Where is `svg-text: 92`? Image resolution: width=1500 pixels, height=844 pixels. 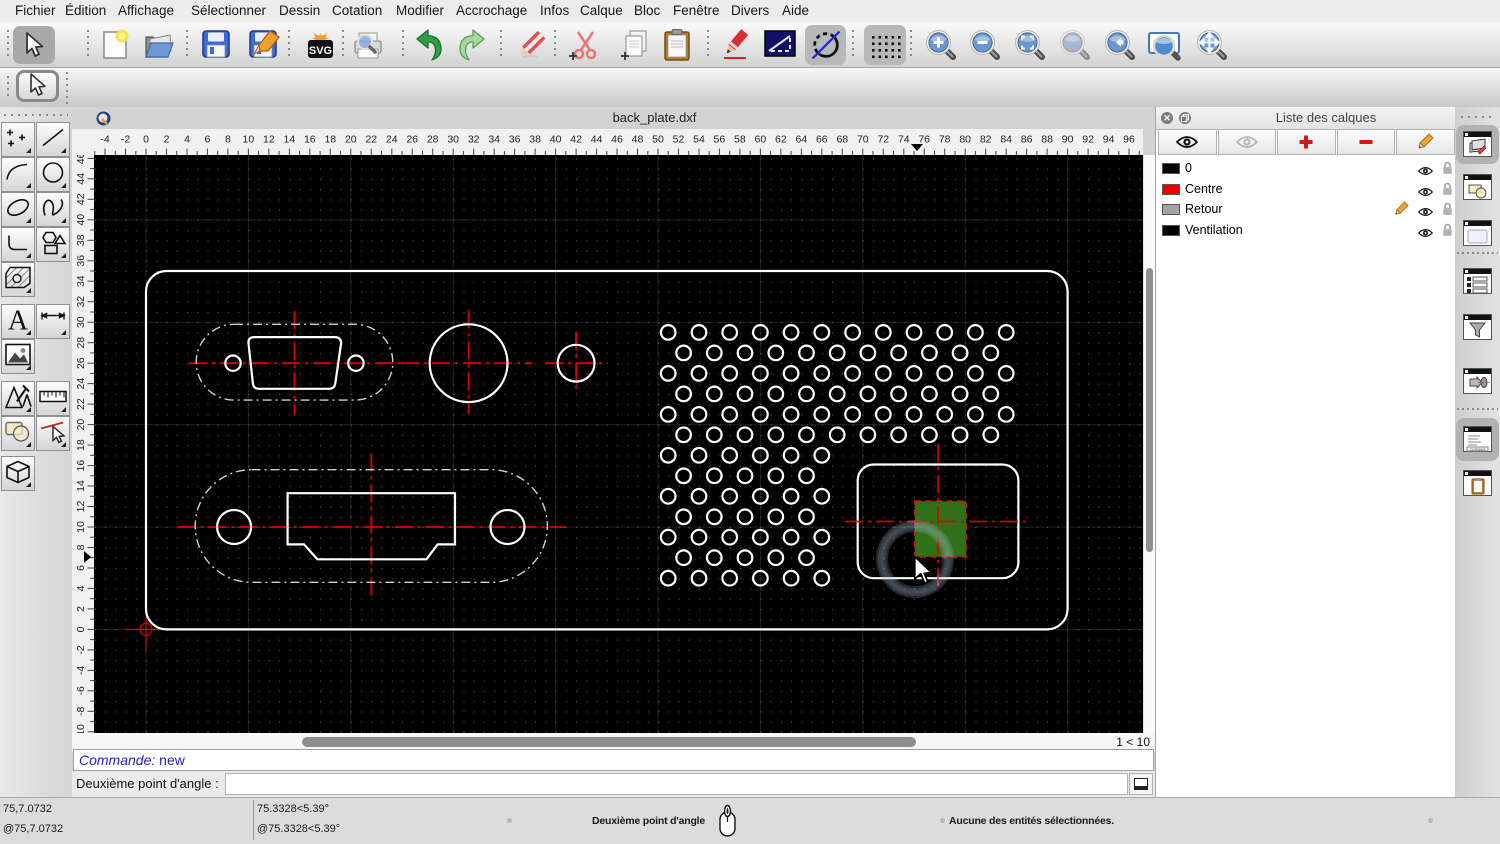 svg-text: 92 is located at coordinates (1088, 140).